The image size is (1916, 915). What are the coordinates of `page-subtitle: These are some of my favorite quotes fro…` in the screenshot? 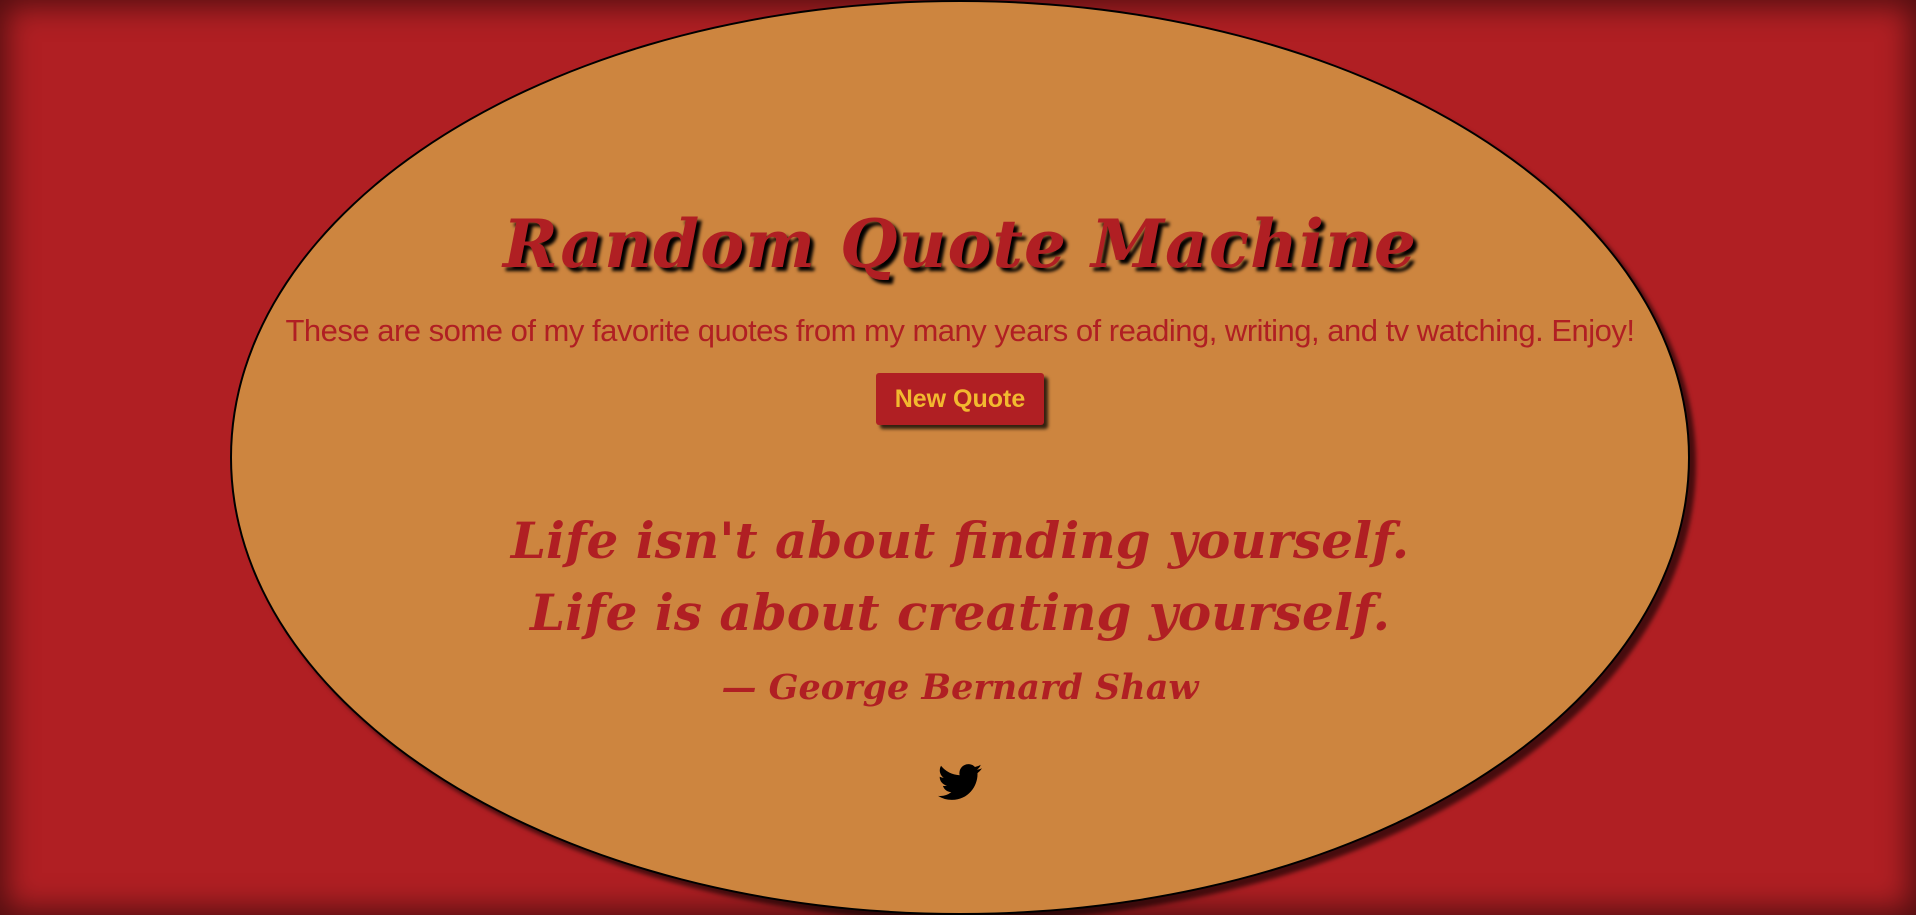 It's located at (960, 330).